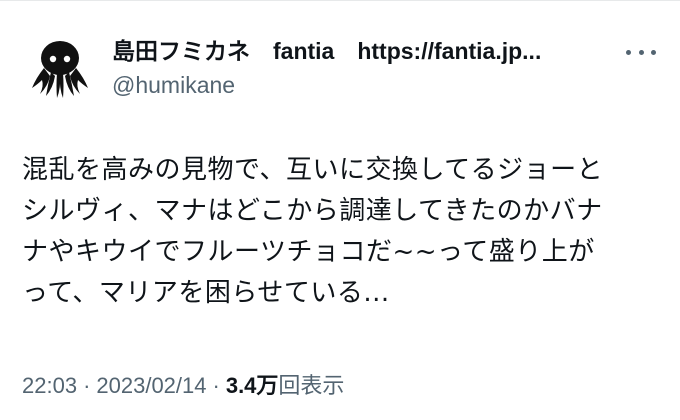 The height and width of the screenshot is (420, 680). What do you see at coordinates (340, 0) in the screenshot?
I see `top-divider` at bounding box center [340, 0].